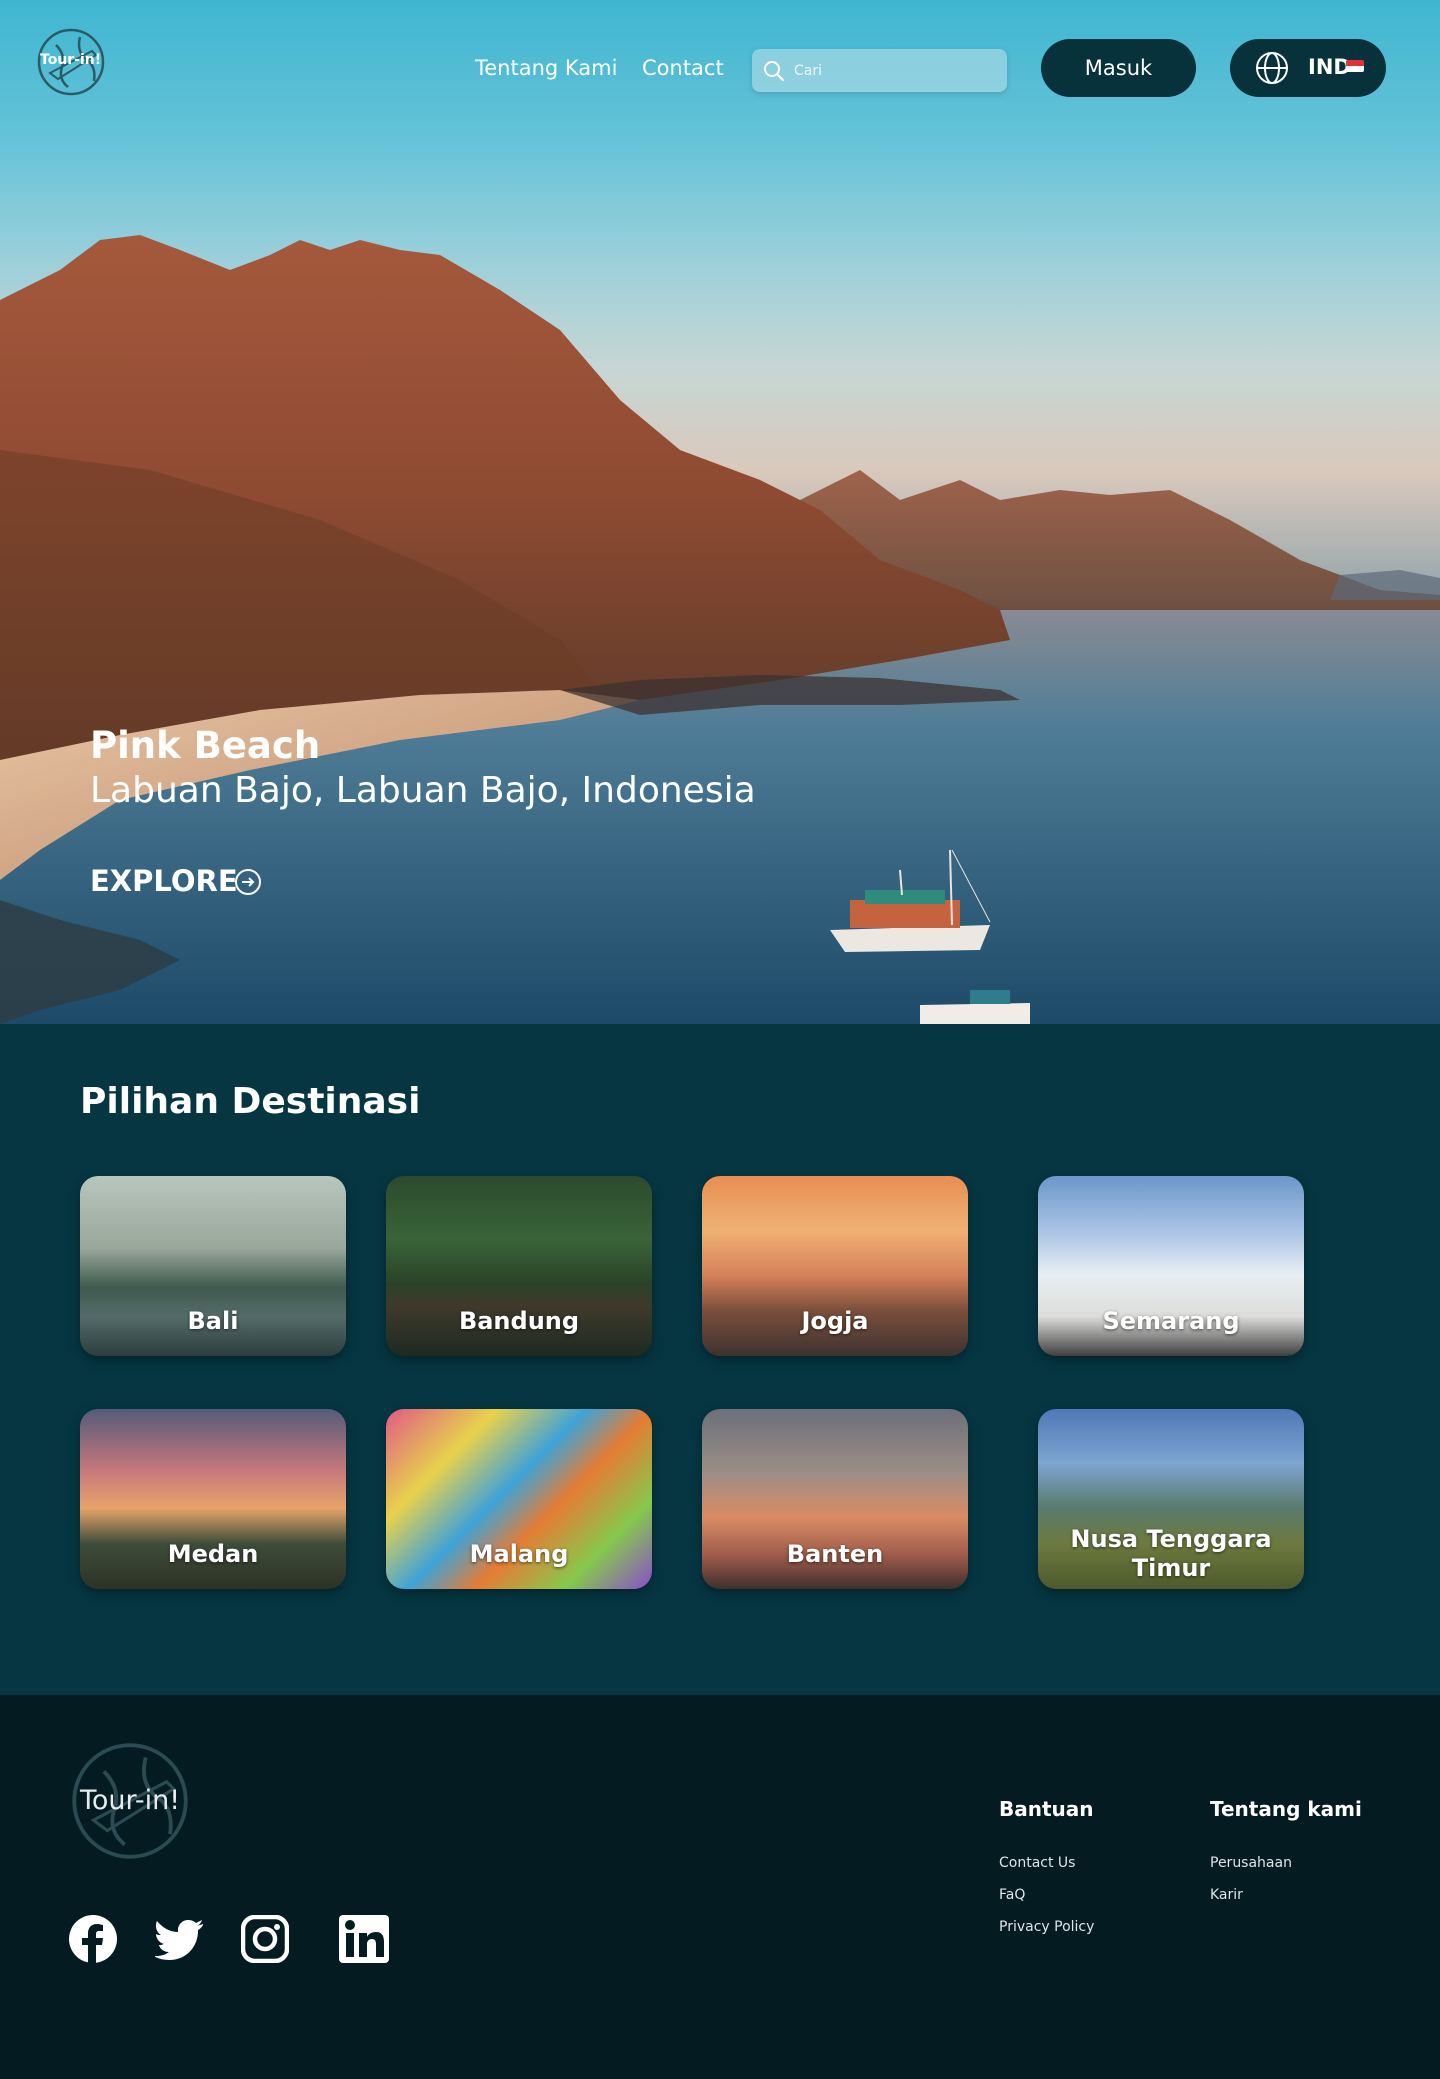 This screenshot has height=2079, width=1440. I want to click on nav-tentang-kami: Tentang Kami, so click(546, 68).